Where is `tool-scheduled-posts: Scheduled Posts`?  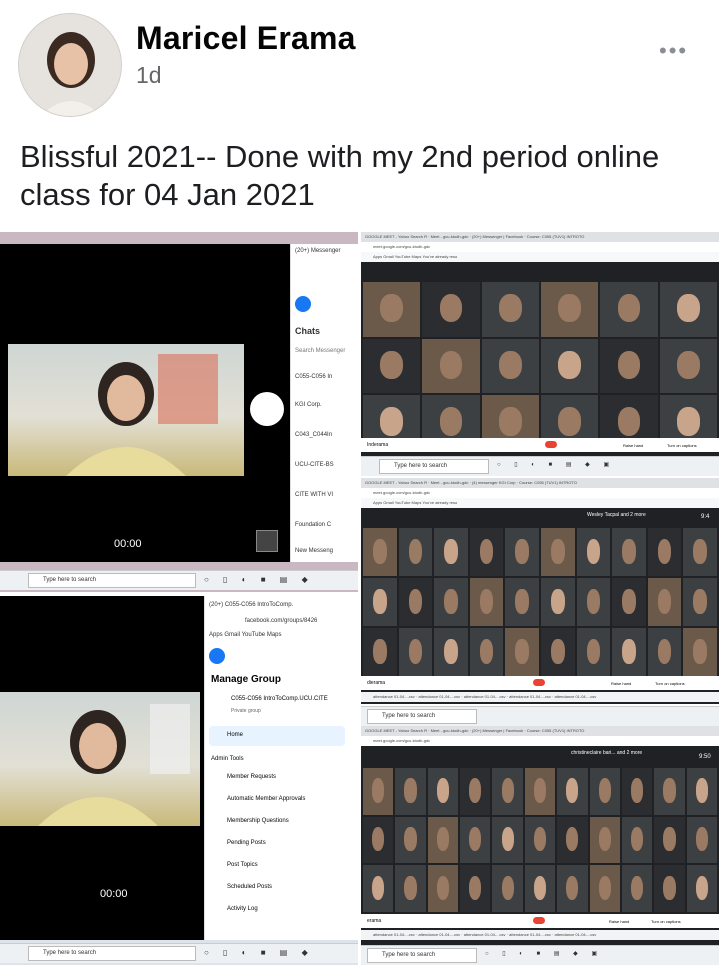 tool-scheduled-posts: Scheduled Posts is located at coordinates (249, 887).